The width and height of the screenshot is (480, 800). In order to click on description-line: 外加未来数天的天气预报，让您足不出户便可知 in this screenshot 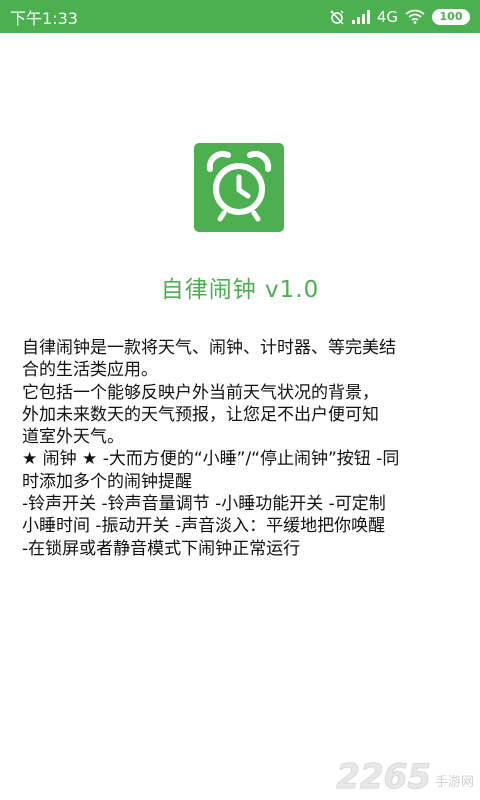, I will do `click(200, 414)`.